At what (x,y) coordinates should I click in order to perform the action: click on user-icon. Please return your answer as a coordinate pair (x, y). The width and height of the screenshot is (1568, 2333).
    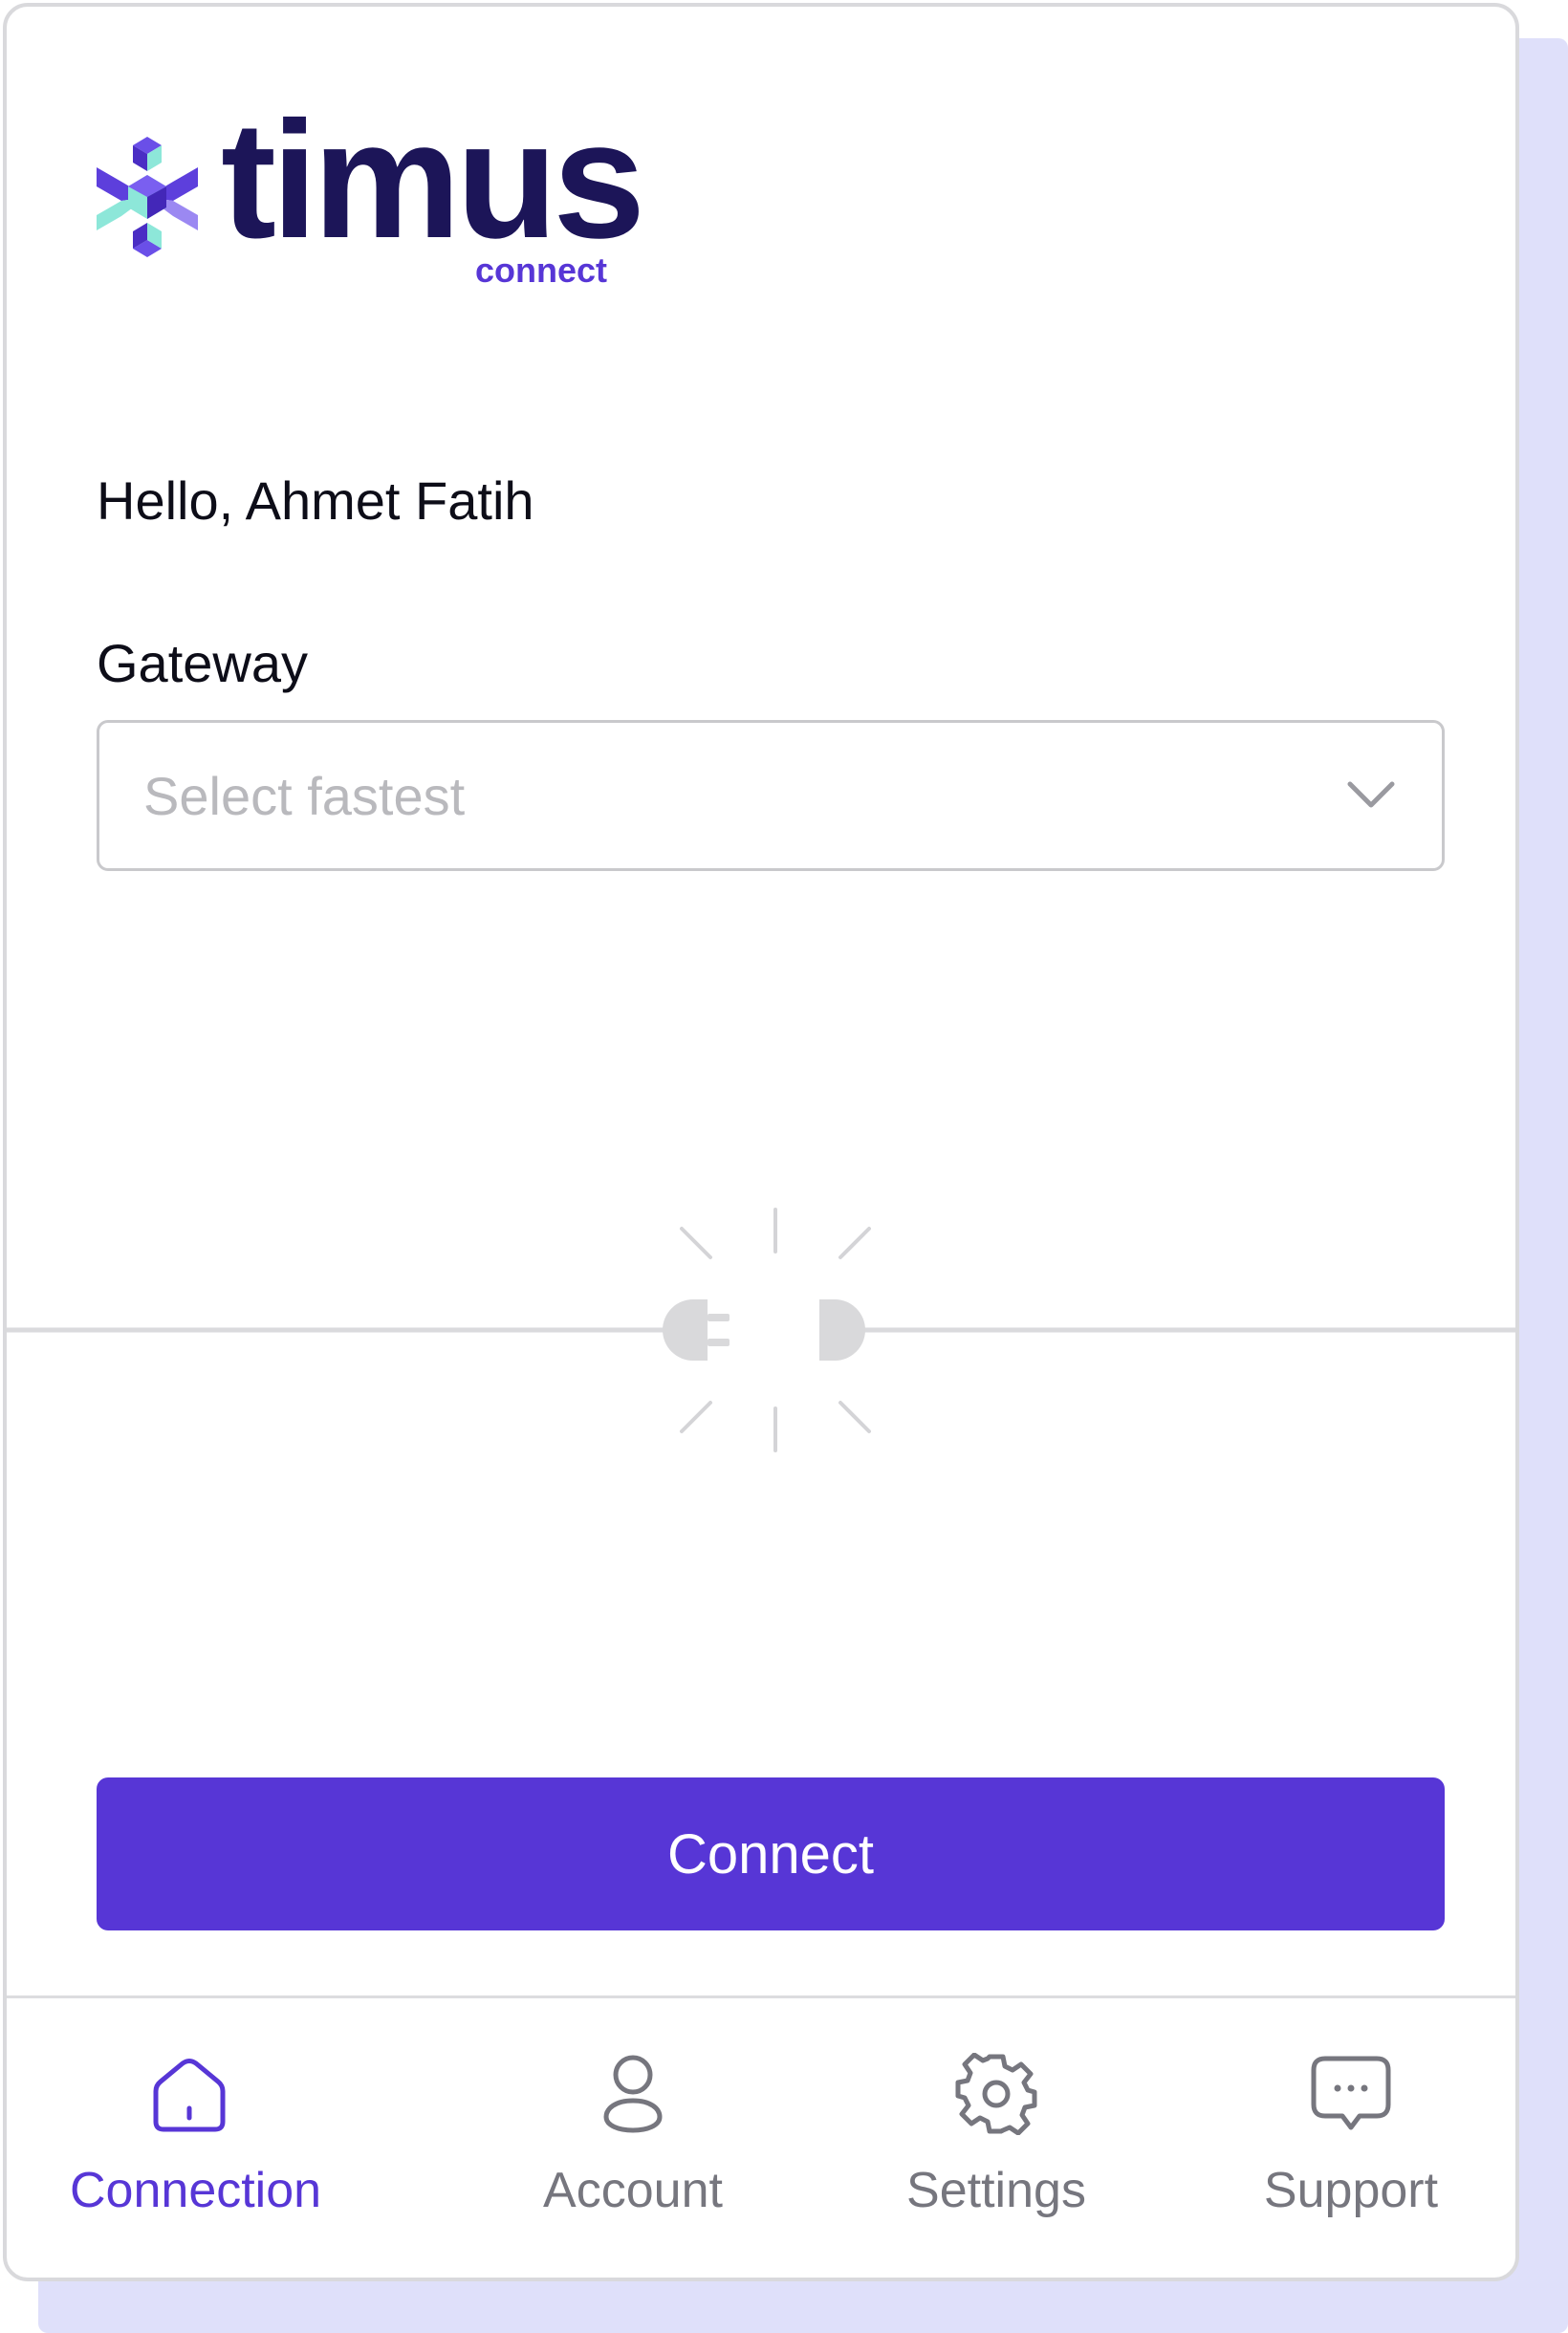
    Looking at the image, I should click on (633, 2094).